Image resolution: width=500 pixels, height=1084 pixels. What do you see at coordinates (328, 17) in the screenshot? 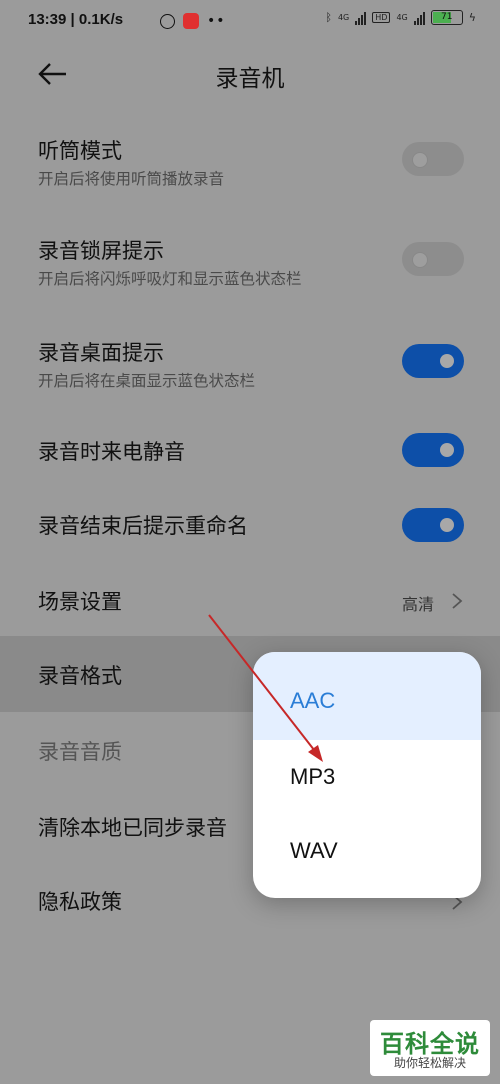
I see `bluetooth-icon: ᛒ` at bounding box center [328, 17].